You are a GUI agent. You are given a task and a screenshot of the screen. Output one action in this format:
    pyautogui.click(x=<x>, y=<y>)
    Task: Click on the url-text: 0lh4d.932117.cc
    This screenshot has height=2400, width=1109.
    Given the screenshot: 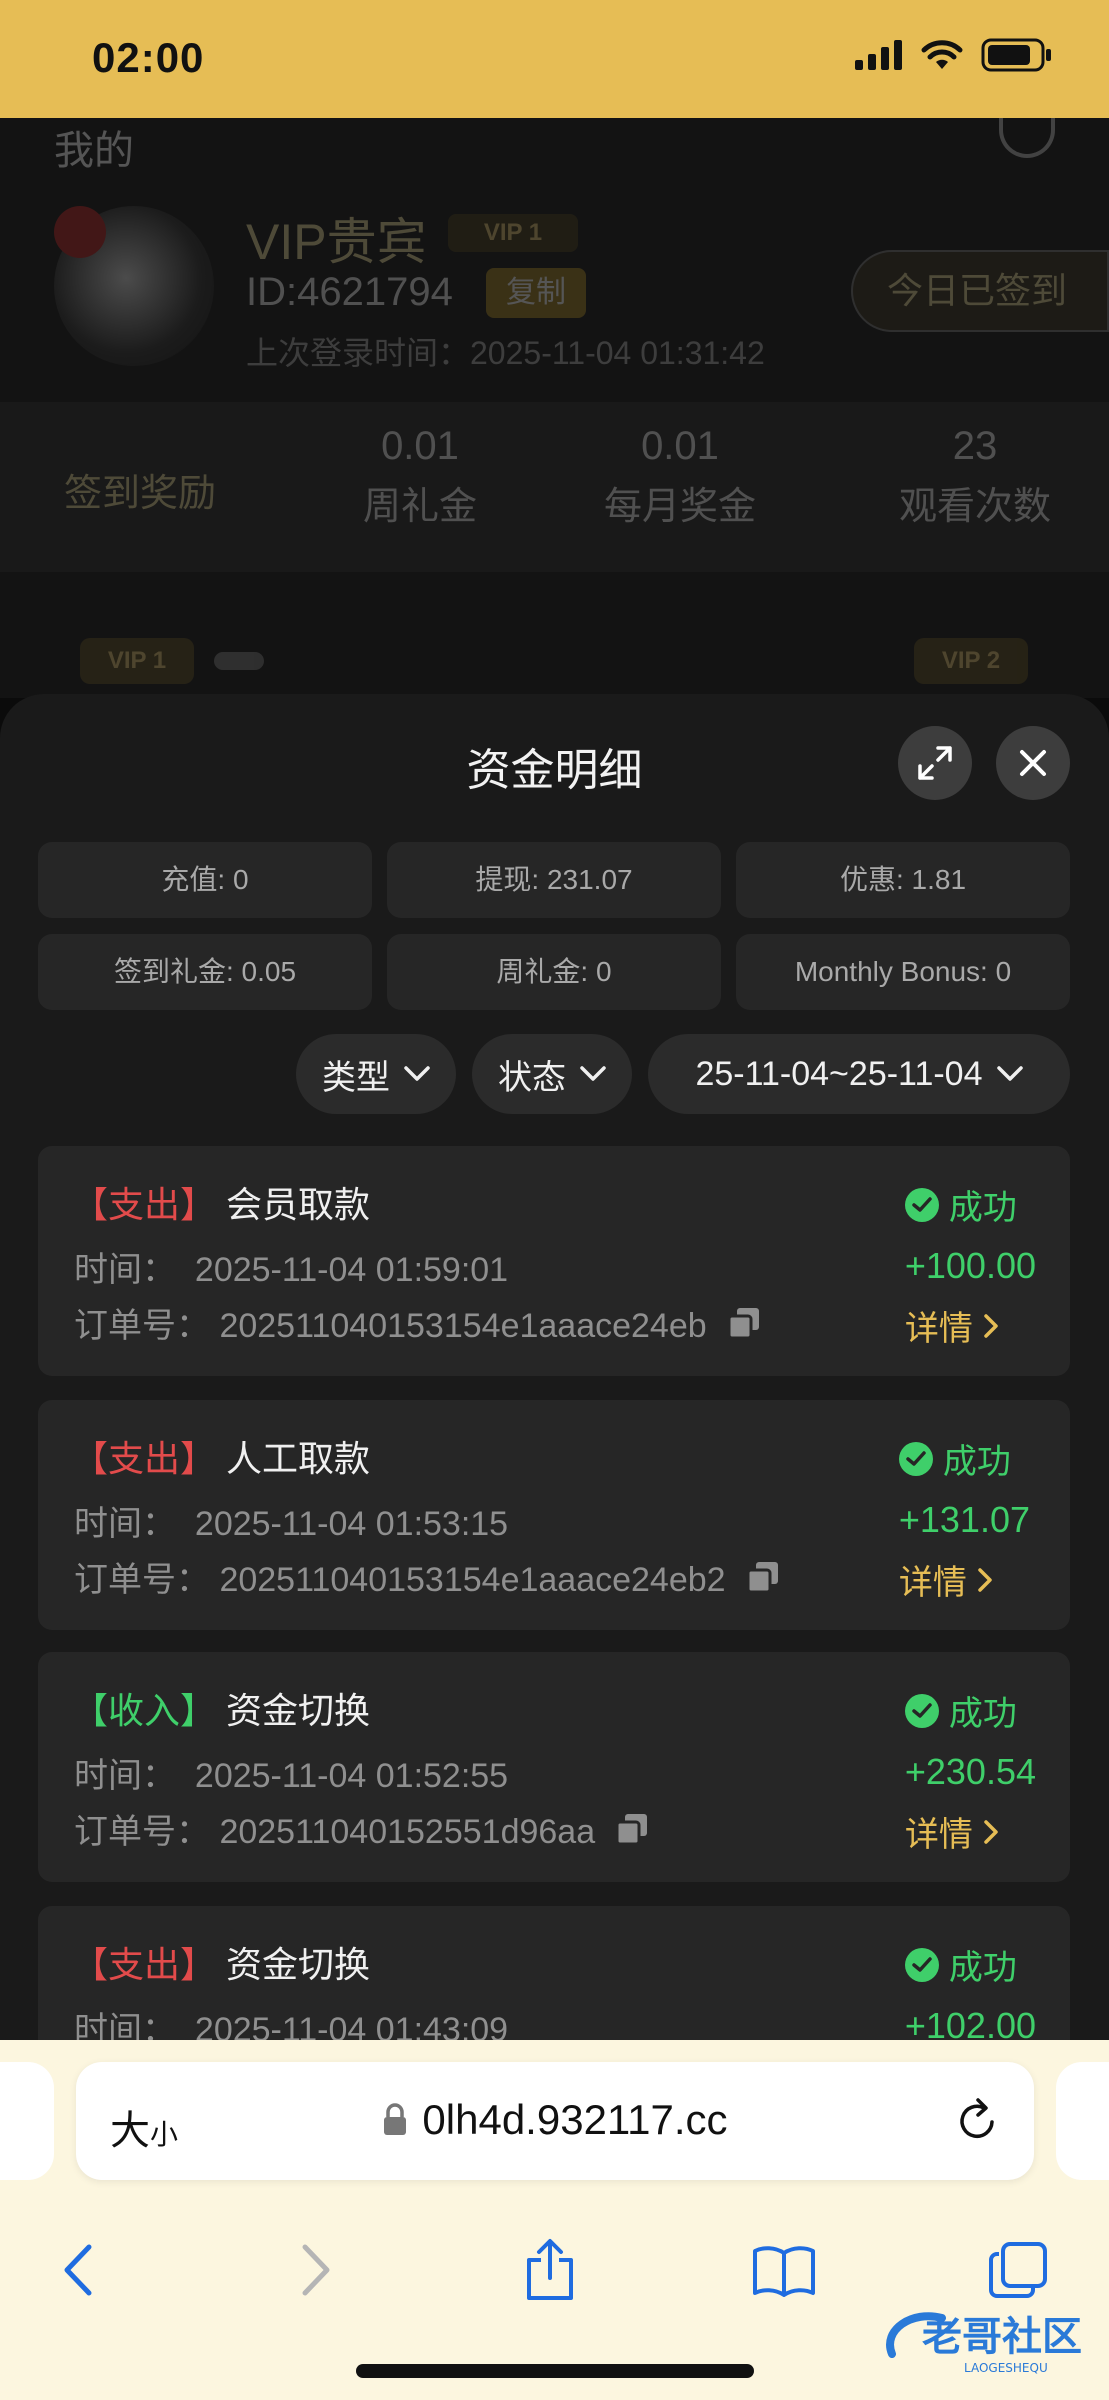 What is the action you would take?
    pyautogui.click(x=575, y=2119)
    